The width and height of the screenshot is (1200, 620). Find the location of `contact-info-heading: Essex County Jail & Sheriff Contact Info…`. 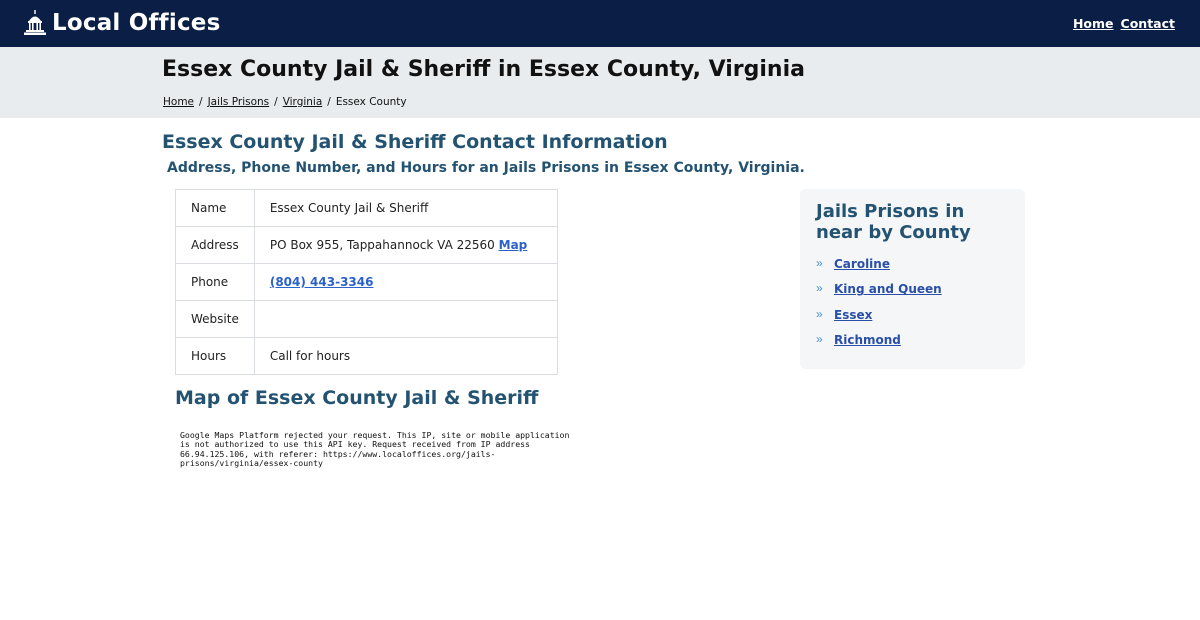

contact-info-heading: Essex County Jail & Sheriff Contact Info… is located at coordinates (415, 142).